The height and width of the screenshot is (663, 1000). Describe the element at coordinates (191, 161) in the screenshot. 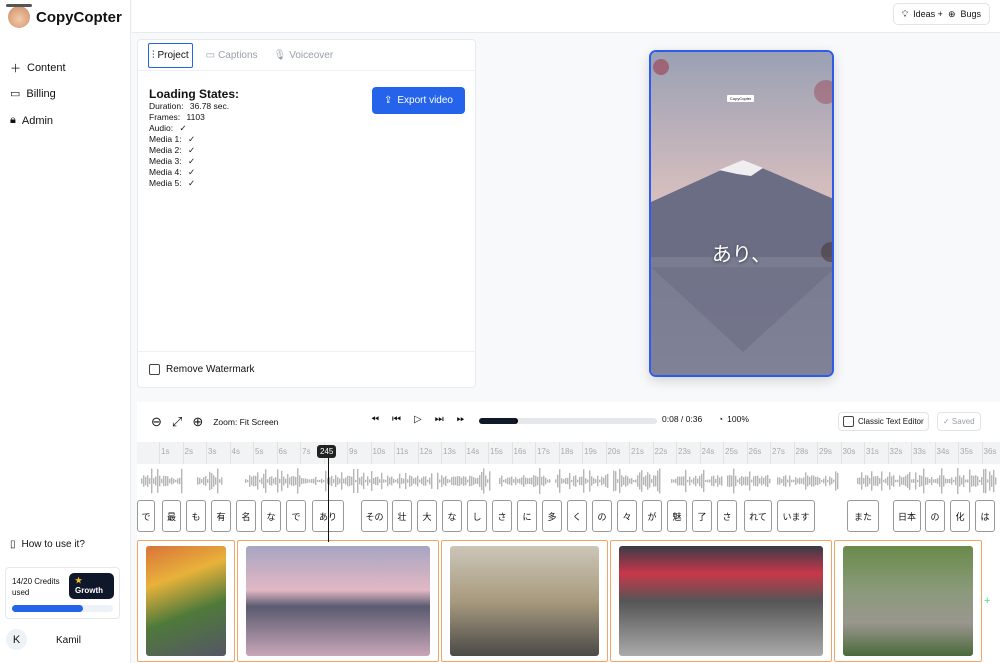

I see `check-icon: ✓` at that location.